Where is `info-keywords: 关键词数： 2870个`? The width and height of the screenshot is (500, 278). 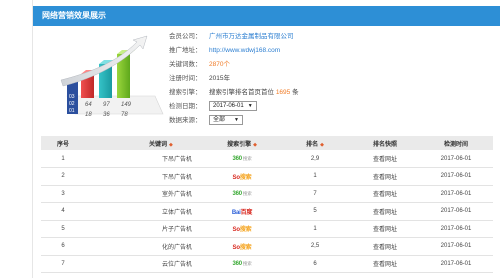 info-keywords: 关键词数： 2870个 is located at coordinates (199, 65).